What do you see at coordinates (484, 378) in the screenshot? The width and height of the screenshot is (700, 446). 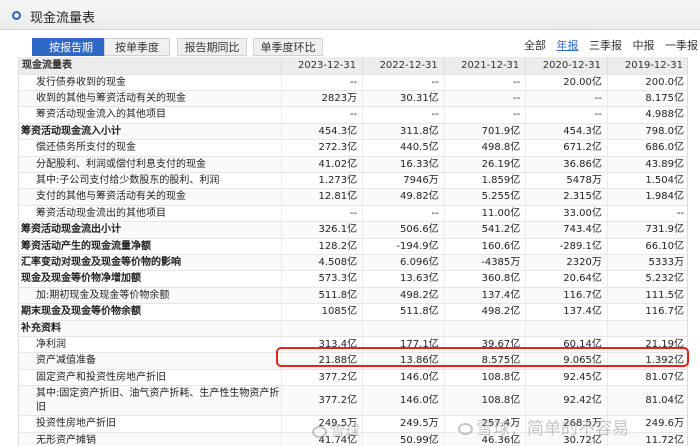 I see `cell-value: 108.8亿` at bounding box center [484, 378].